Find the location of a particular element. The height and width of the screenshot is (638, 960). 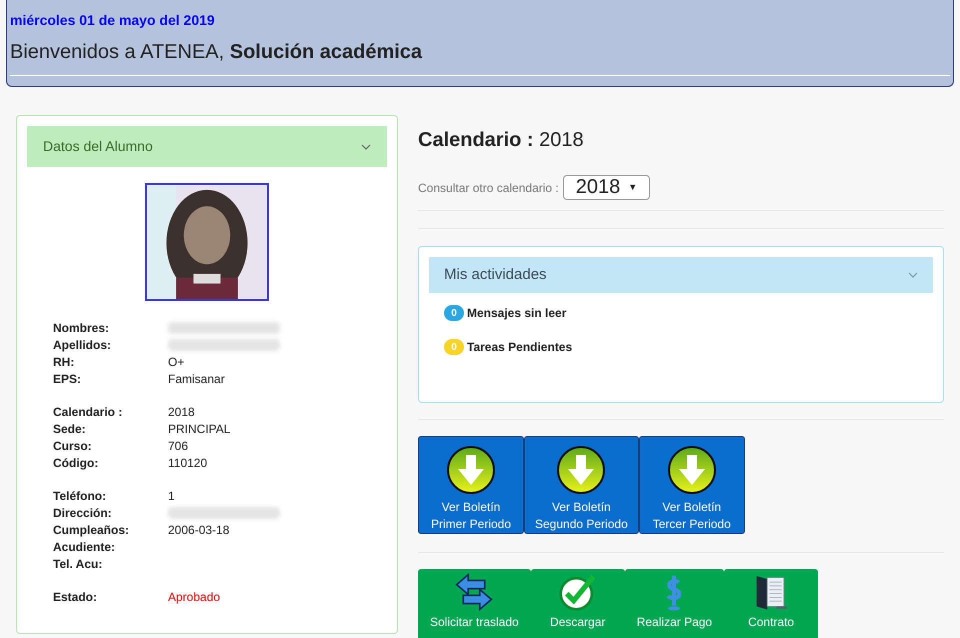

field-label: Teléfono: is located at coordinates (80, 496).